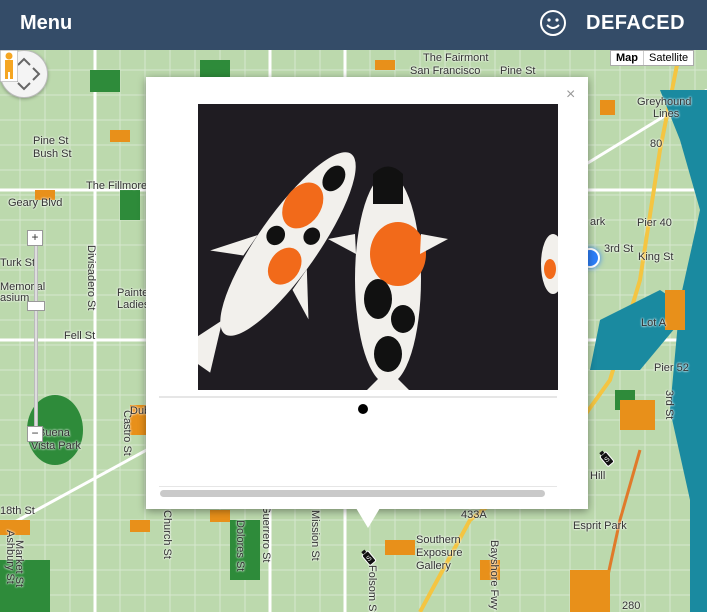 This screenshot has width=707, height=612. What do you see at coordinates (627, 58) in the screenshot?
I see `map-type-map-button: Map` at bounding box center [627, 58].